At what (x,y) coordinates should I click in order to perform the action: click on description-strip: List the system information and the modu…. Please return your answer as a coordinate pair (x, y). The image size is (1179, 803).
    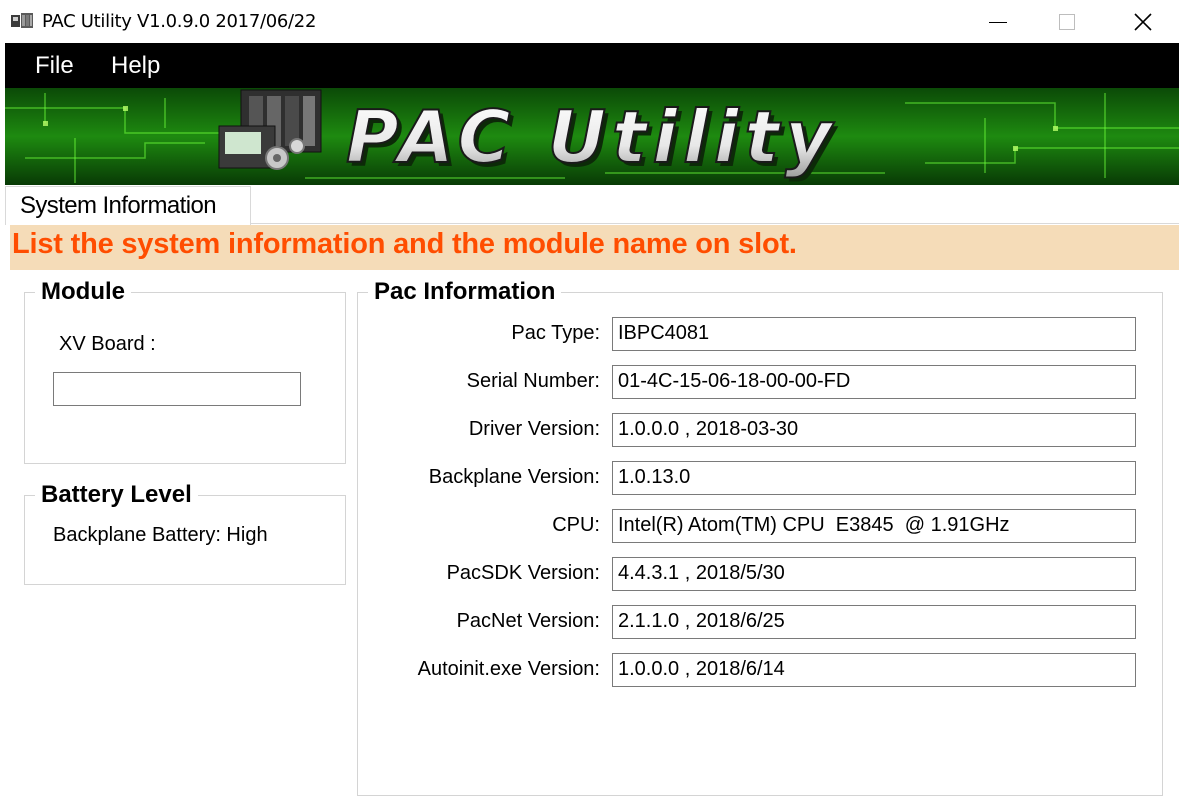
    Looking at the image, I should click on (594, 247).